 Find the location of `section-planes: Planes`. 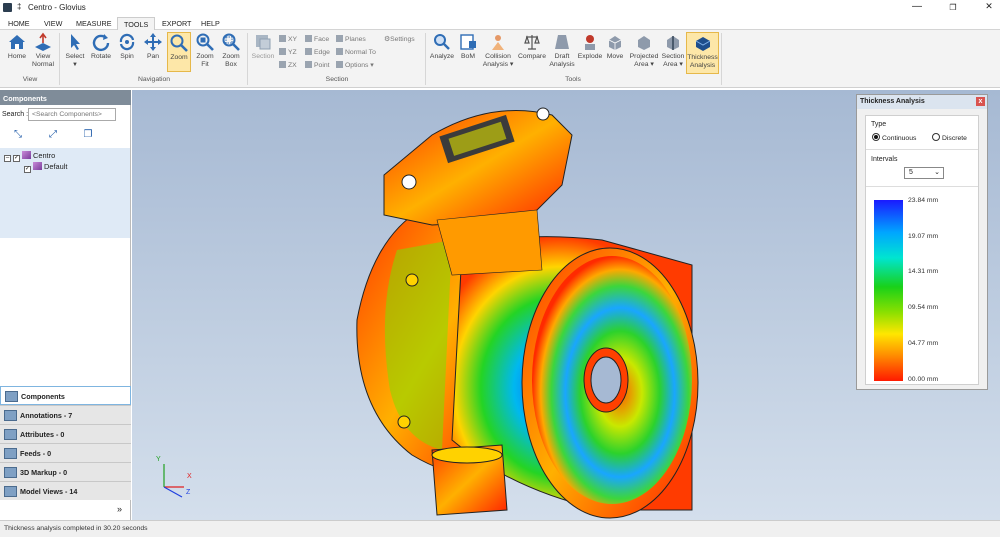

section-planes: Planes is located at coordinates (351, 39).